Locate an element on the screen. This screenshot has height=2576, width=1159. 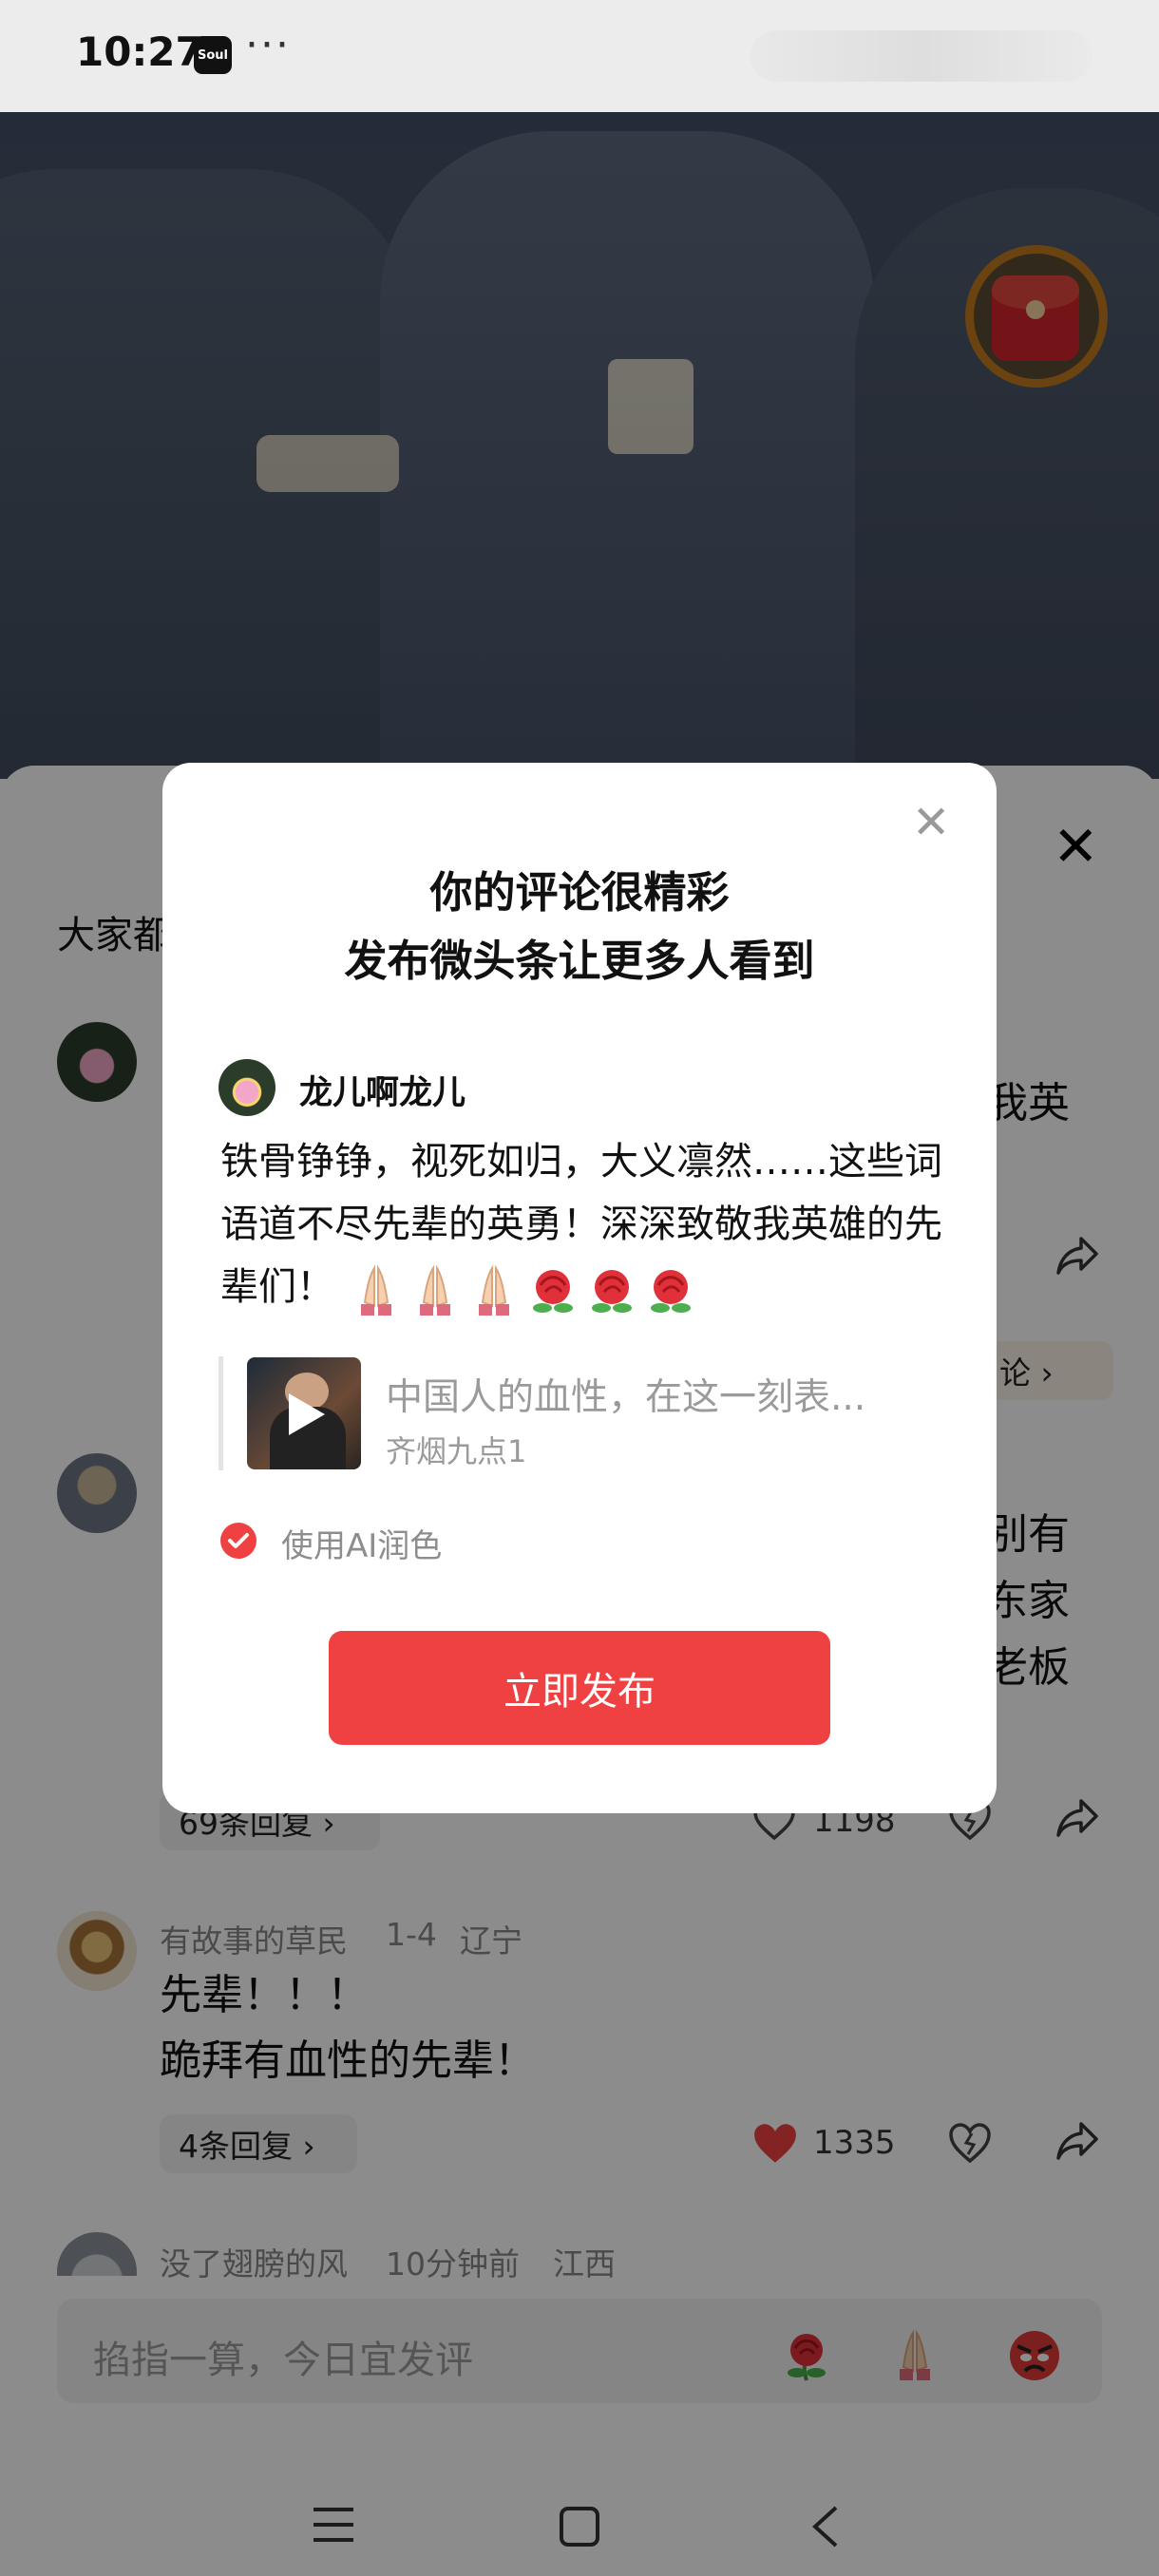
publish-button: 立即发布 is located at coordinates (579, 1688).